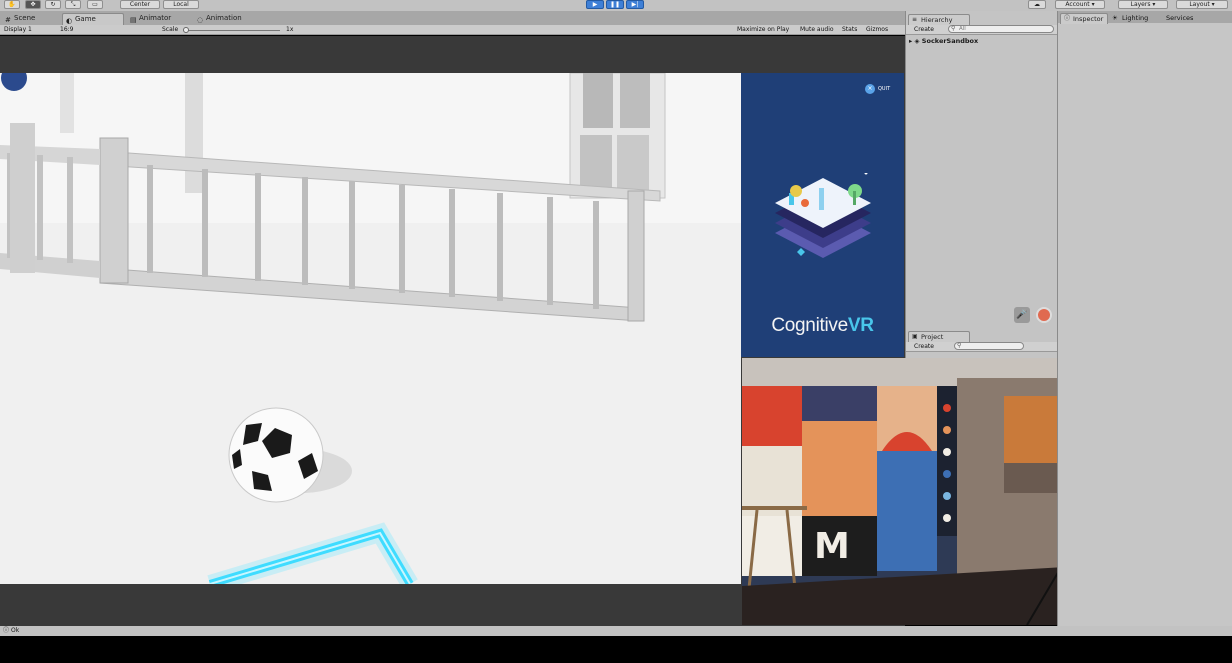 This screenshot has width=1232, height=663. Describe the element at coordinates (595, 4) in the screenshot. I see `play-button: ▶` at that location.